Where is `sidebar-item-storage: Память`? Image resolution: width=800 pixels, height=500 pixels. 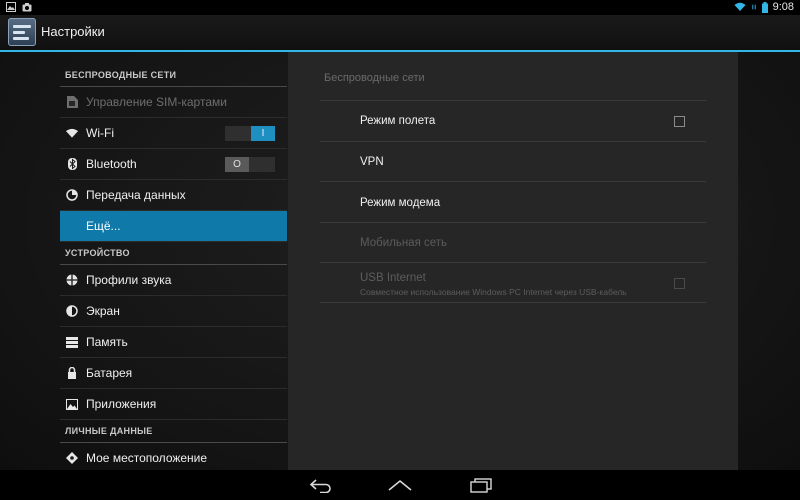
sidebar-item-storage: Память is located at coordinates (173, 342).